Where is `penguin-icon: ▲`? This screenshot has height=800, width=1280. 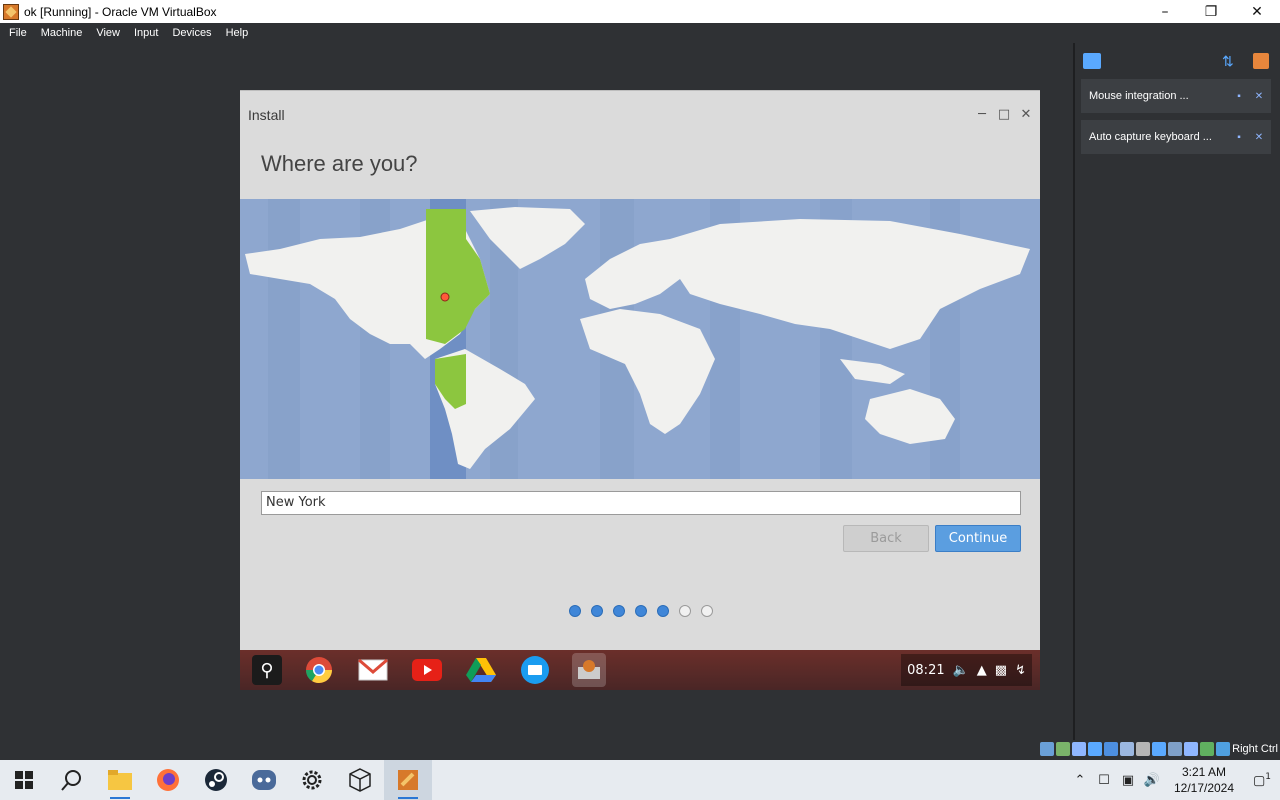
penguin-icon: ▲ is located at coordinates (982, 670).